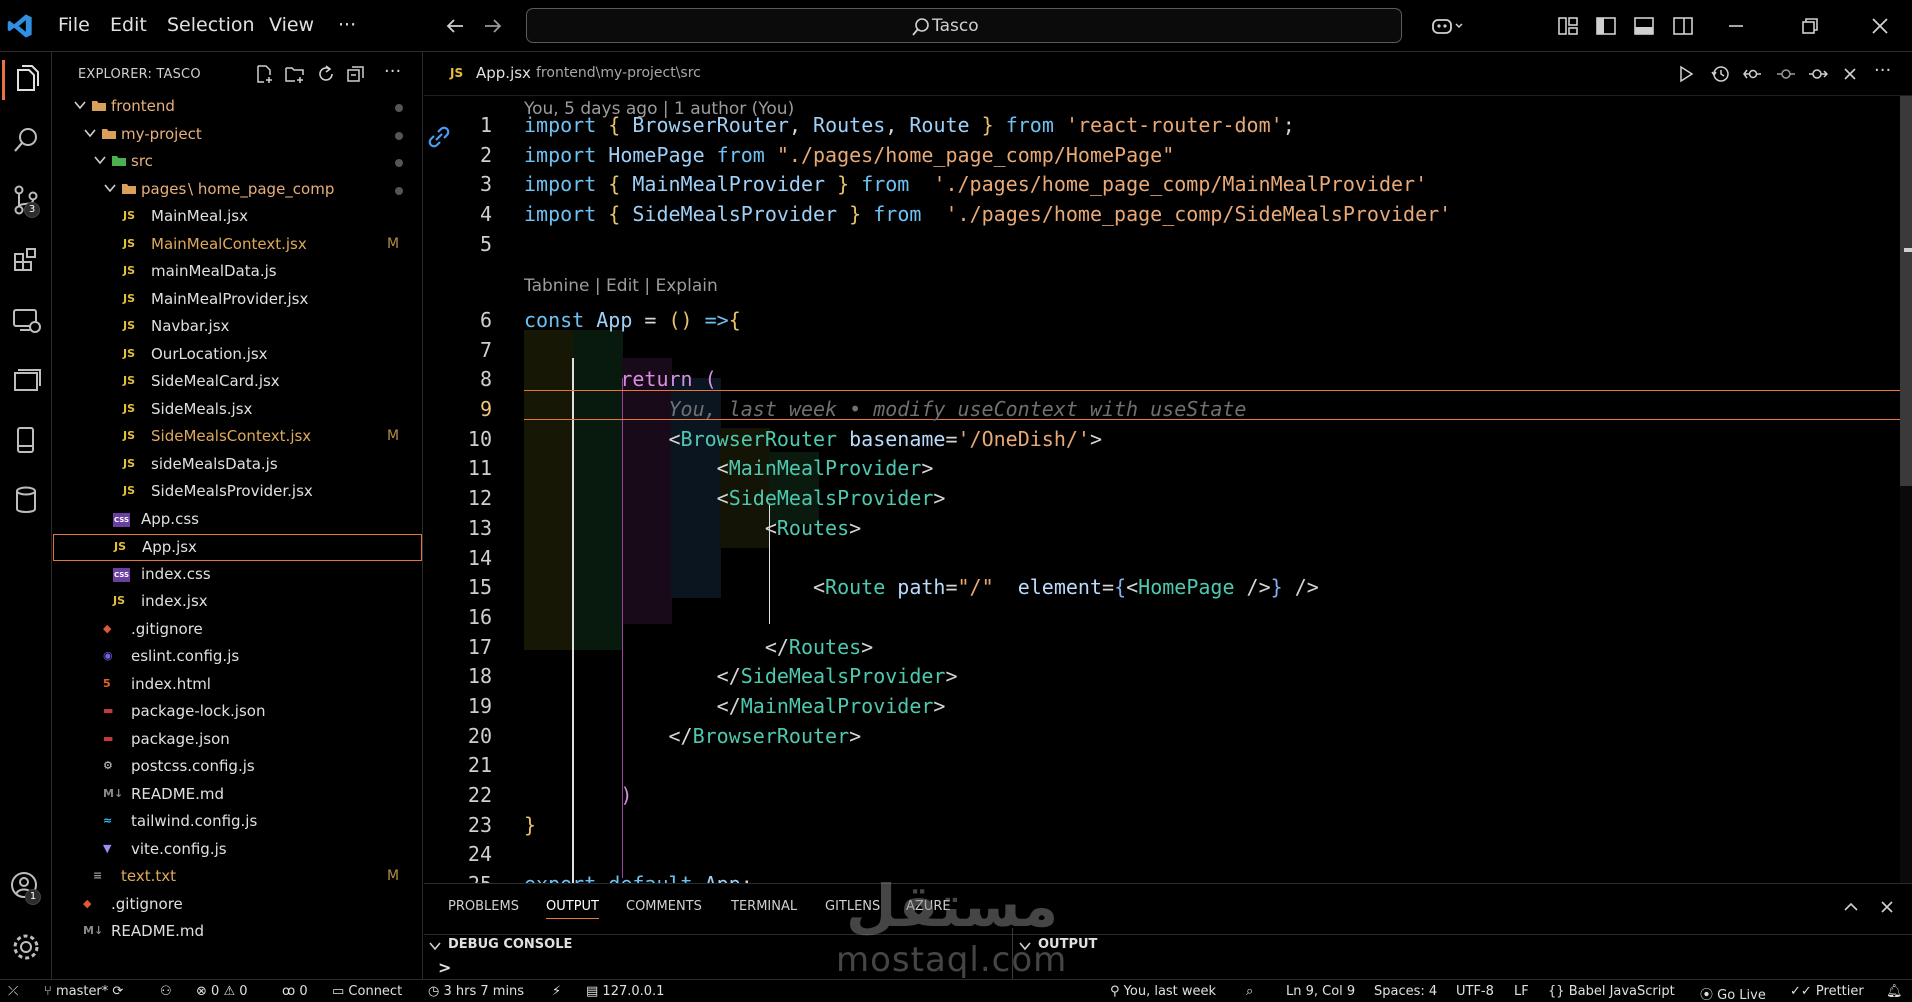 Image resolution: width=1912 pixels, height=1002 pixels. What do you see at coordinates (1168, 617) in the screenshot?
I see `code-line: 16` at bounding box center [1168, 617].